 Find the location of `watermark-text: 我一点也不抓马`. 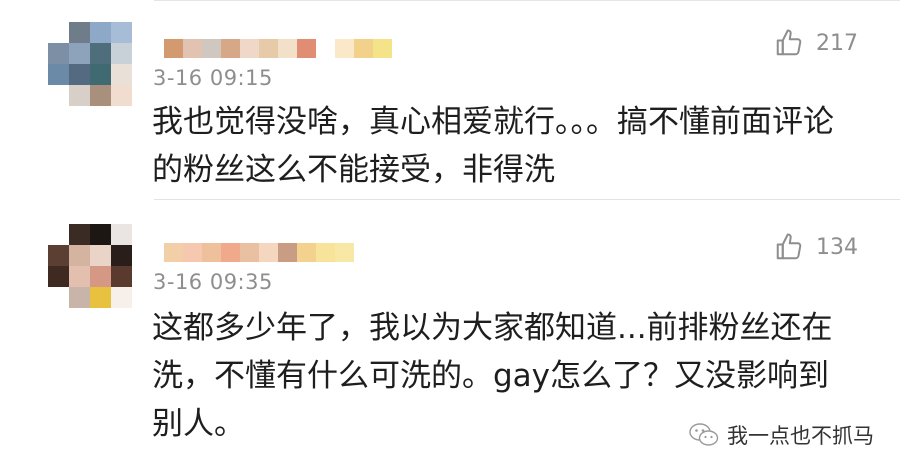

watermark-text: 我一点也不抓马 is located at coordinates (800, 436).